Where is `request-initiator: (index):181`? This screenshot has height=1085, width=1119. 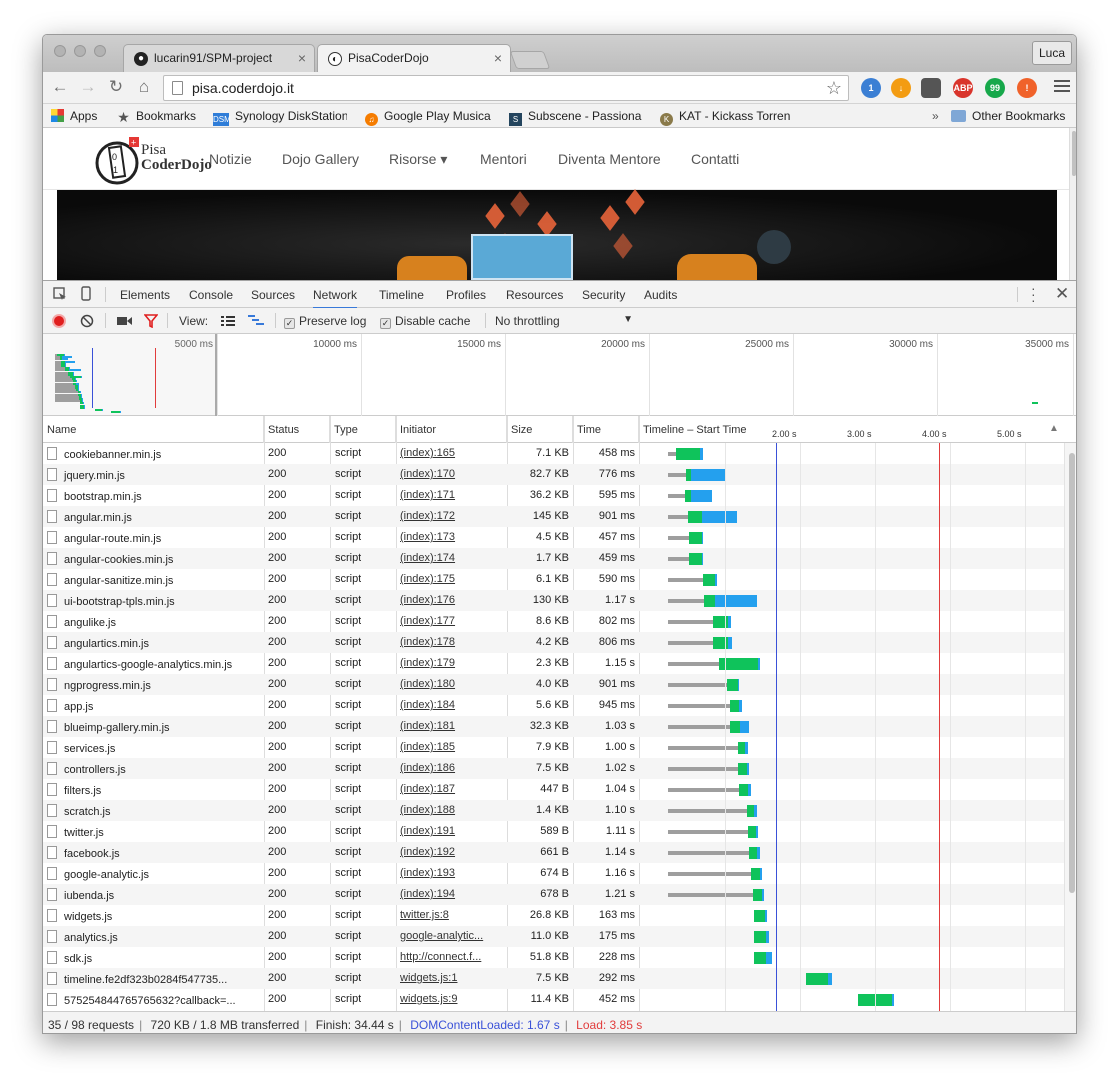 request-initiator: (index):181 is located at coordinates (452, 726).